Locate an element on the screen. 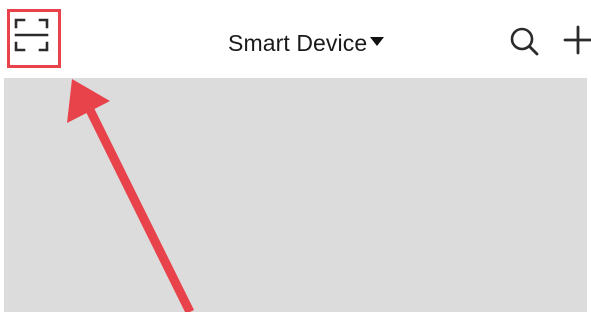 This screenshot has width=591, height=312. page-title: Smart Device is located at coordinates (298, 42).